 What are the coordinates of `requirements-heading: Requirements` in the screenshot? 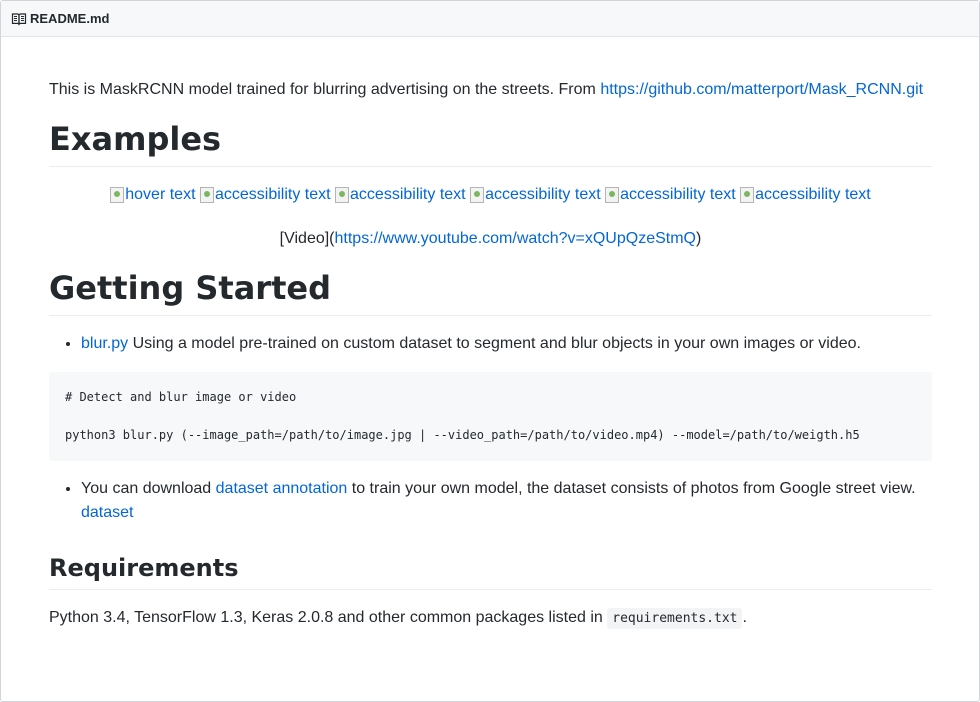 It's located at (490, 571).